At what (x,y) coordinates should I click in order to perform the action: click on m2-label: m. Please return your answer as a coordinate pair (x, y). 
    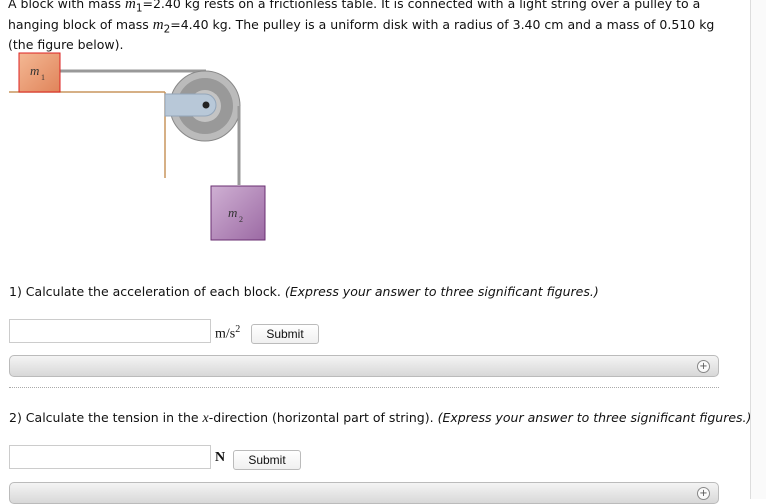
    Looking at the image, I should click on (232, 212).